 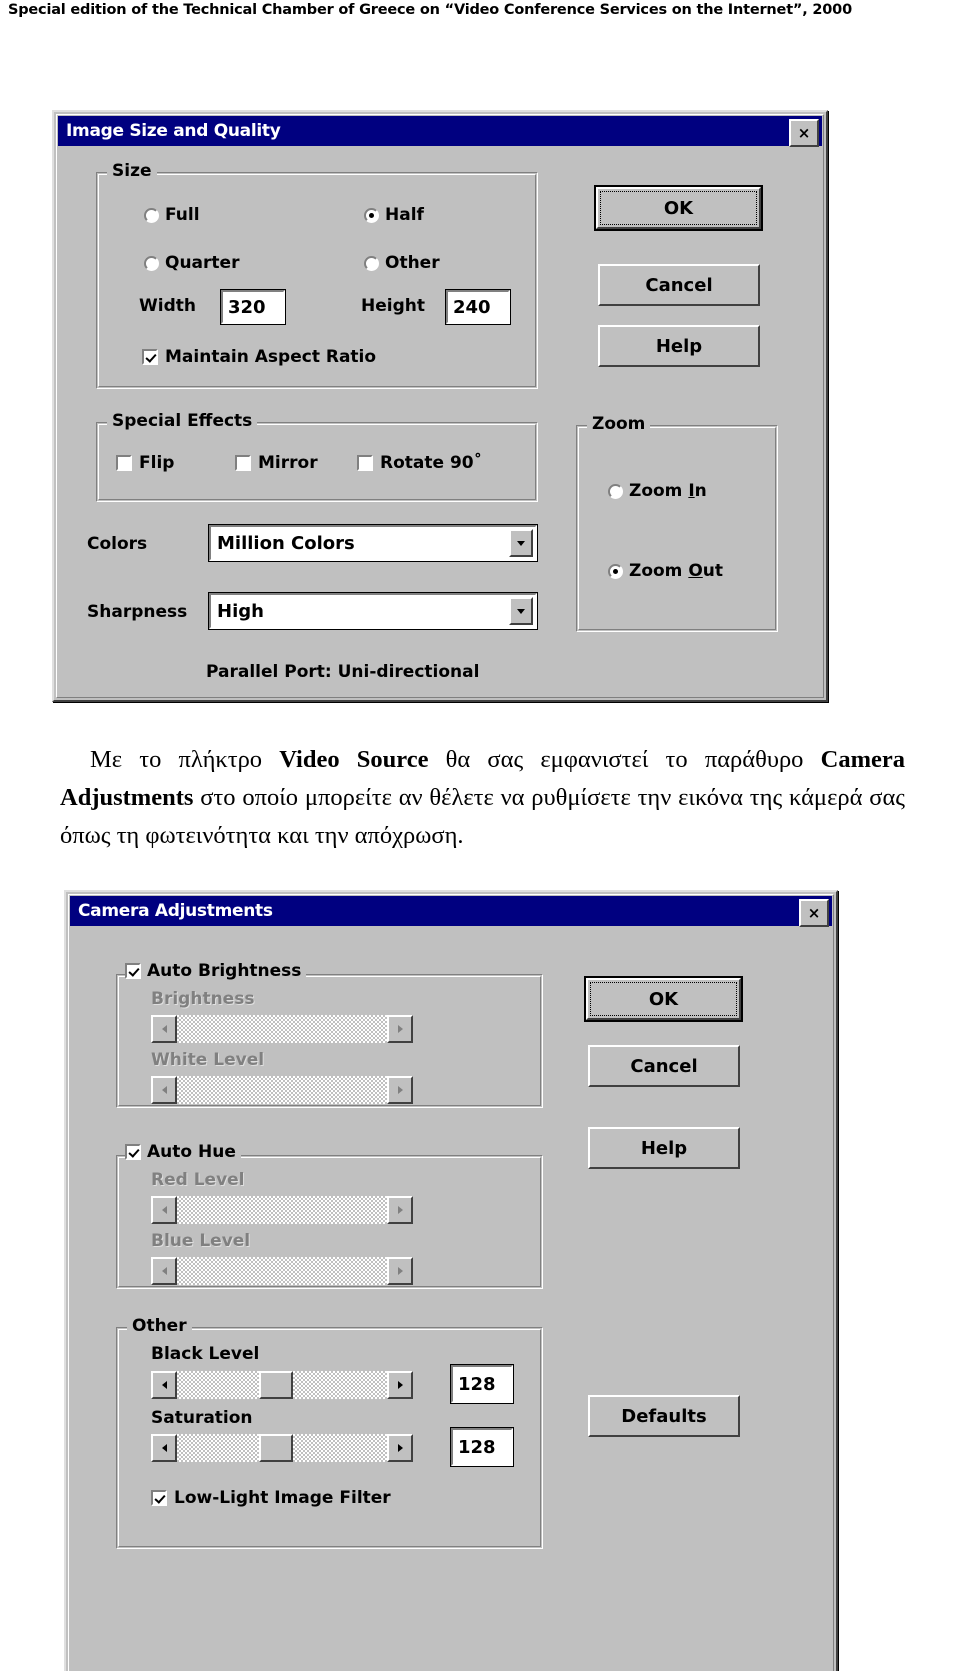 What do you see at coordinates (393, 306) in the screenshot?
I see `height-label: Height` at bounding box center [393, 306].